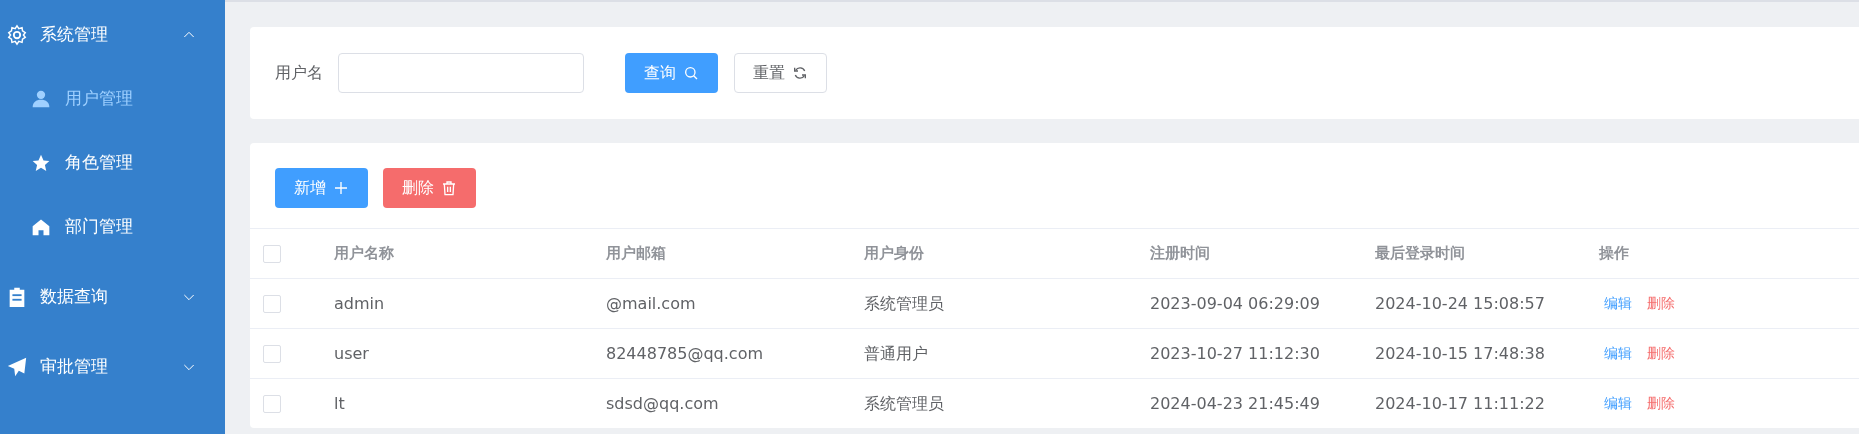 This screenshot has height=434, width=1859. Describe the element at coordinates (112, 367) in the screenshot. I see `sidebar-item: 审批管理` at that location.